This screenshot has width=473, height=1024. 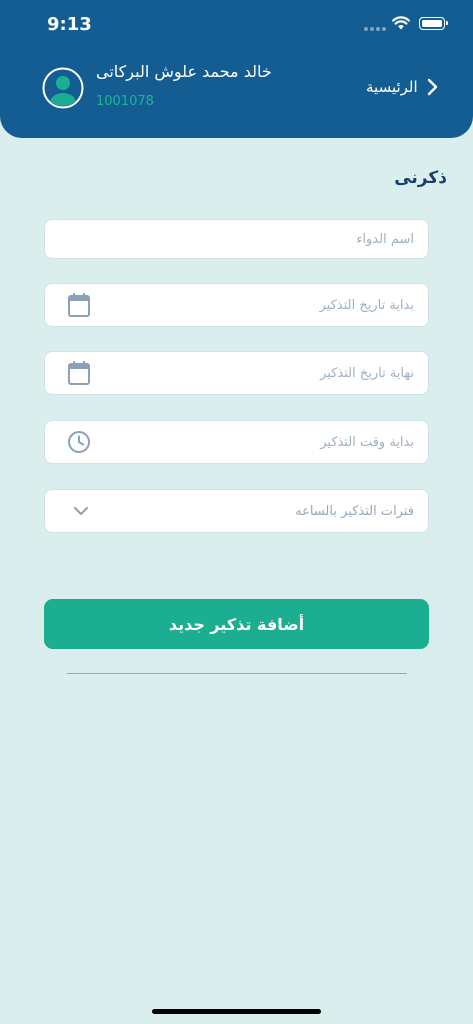 I want to click on chevron-right-icon, so click(x=432, y=87).